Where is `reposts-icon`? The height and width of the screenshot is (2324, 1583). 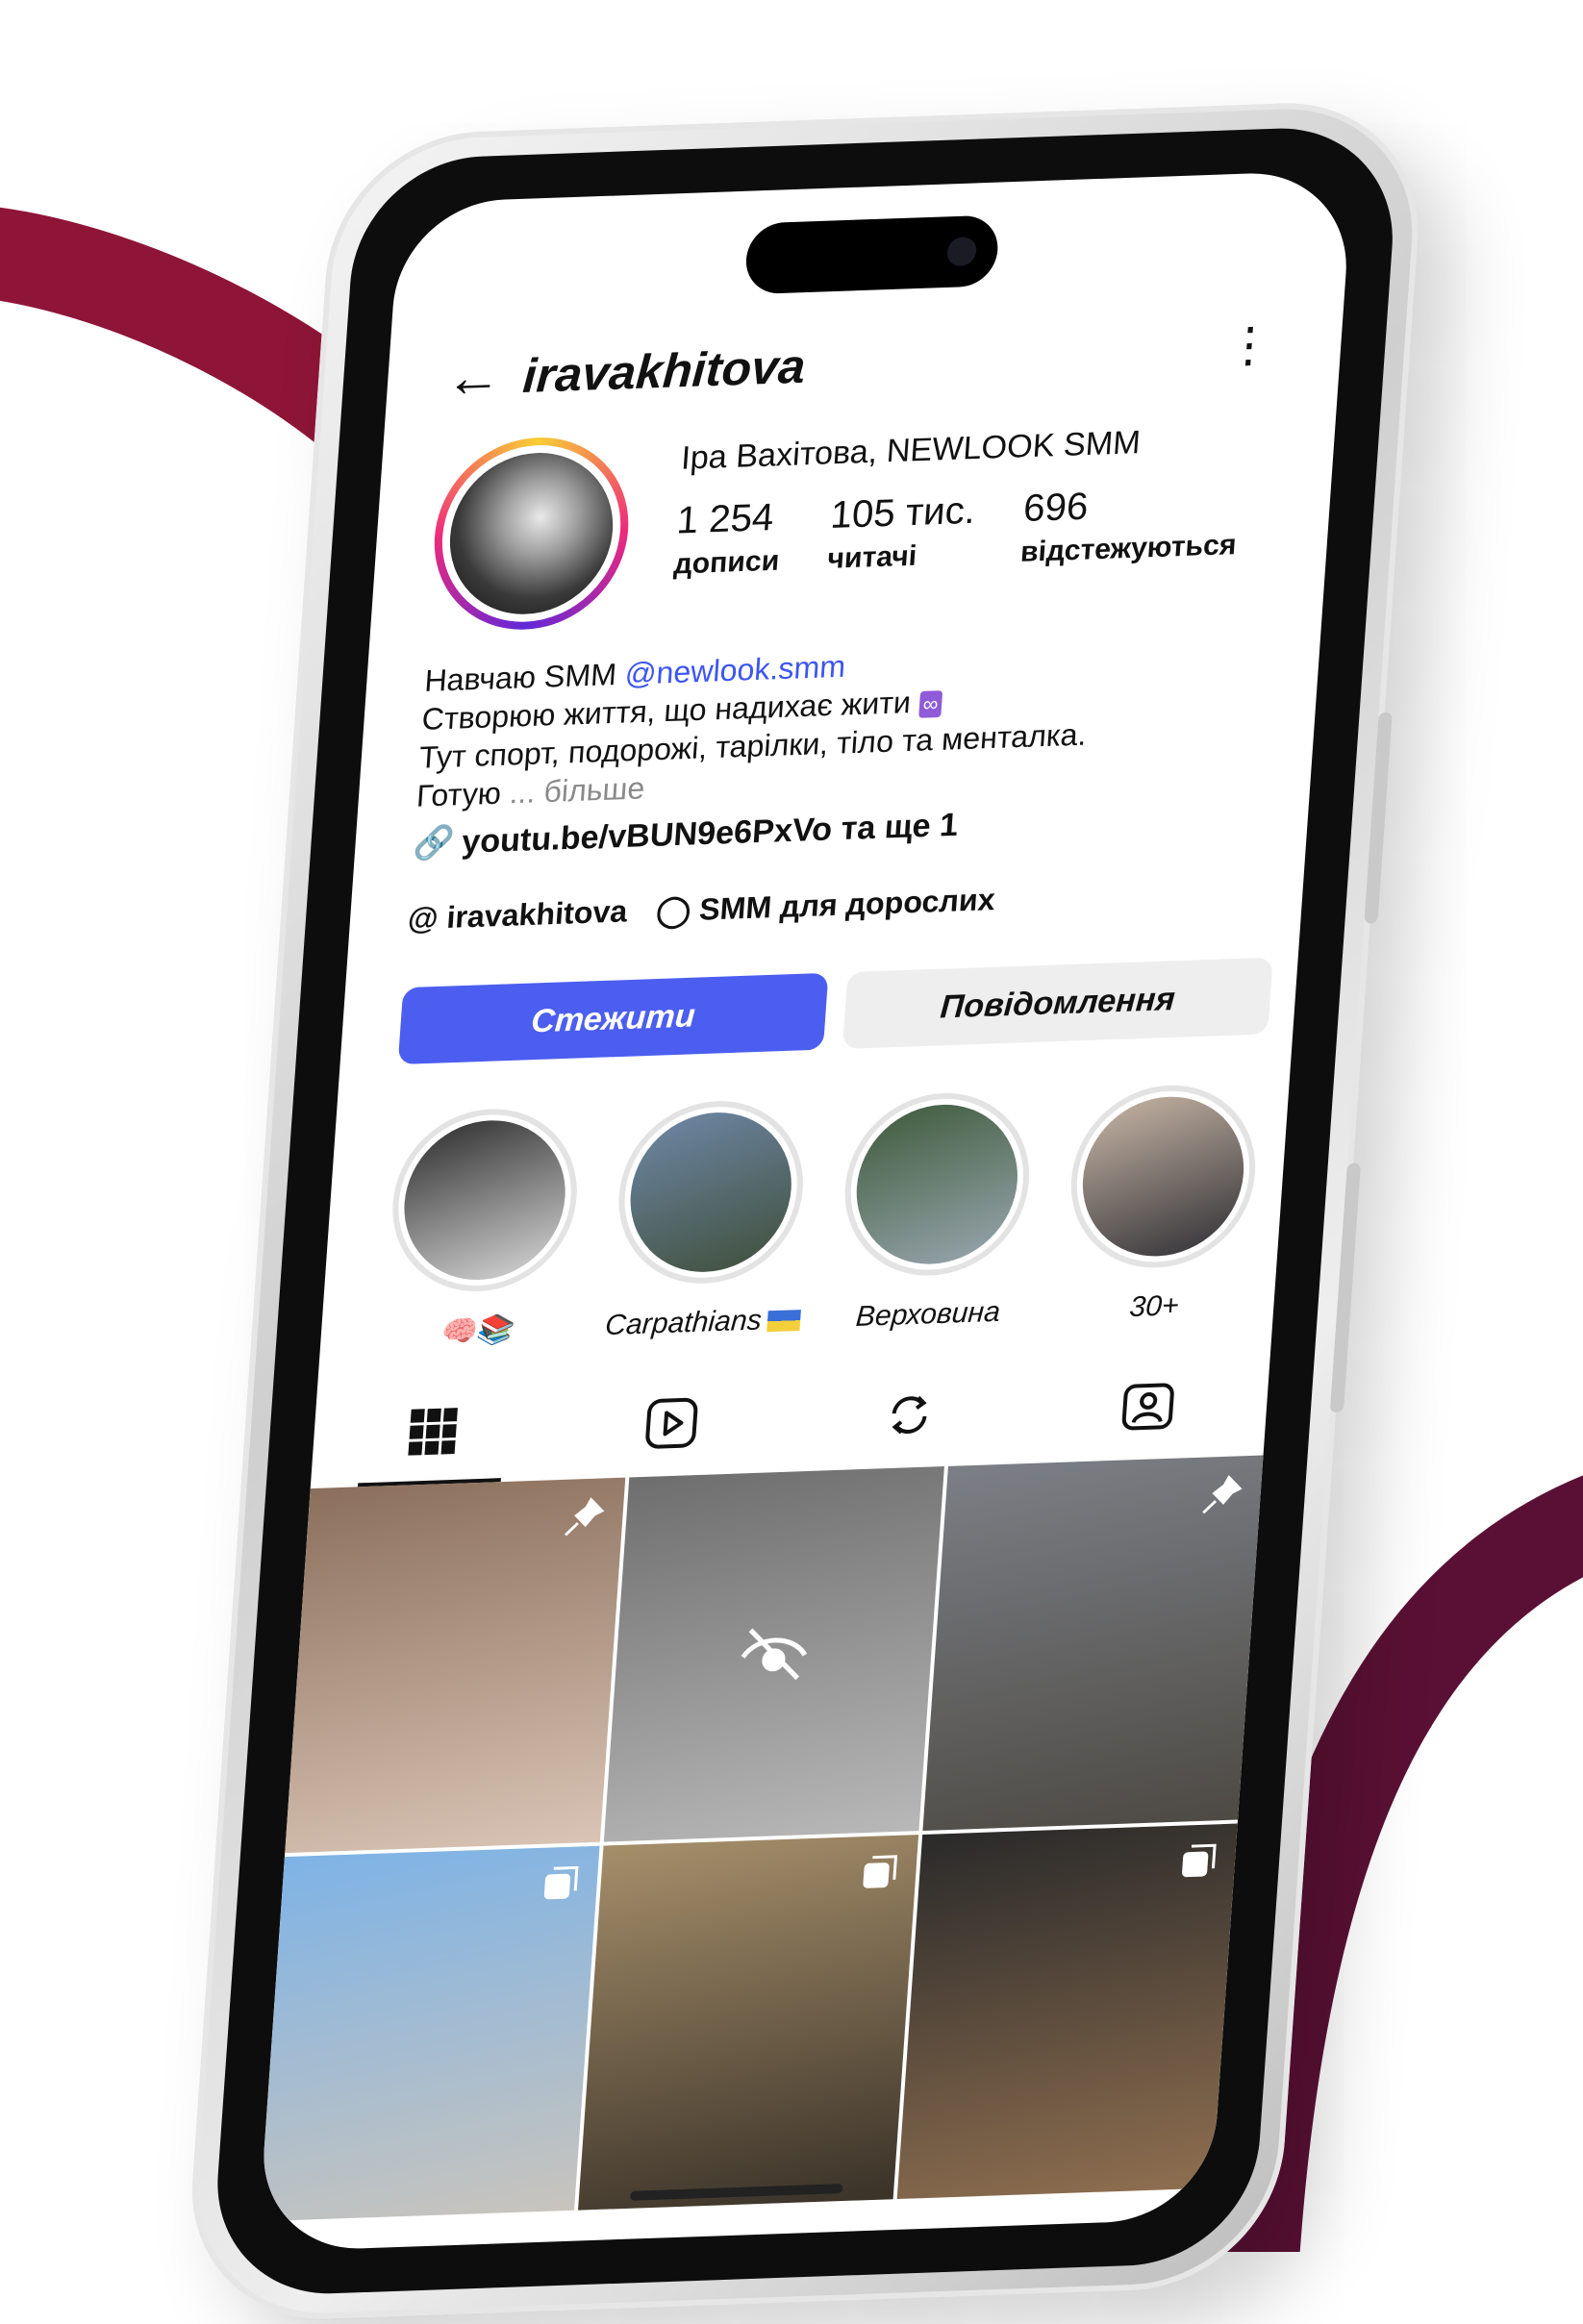 reposts-icon is located at coordinates (909, 1415).